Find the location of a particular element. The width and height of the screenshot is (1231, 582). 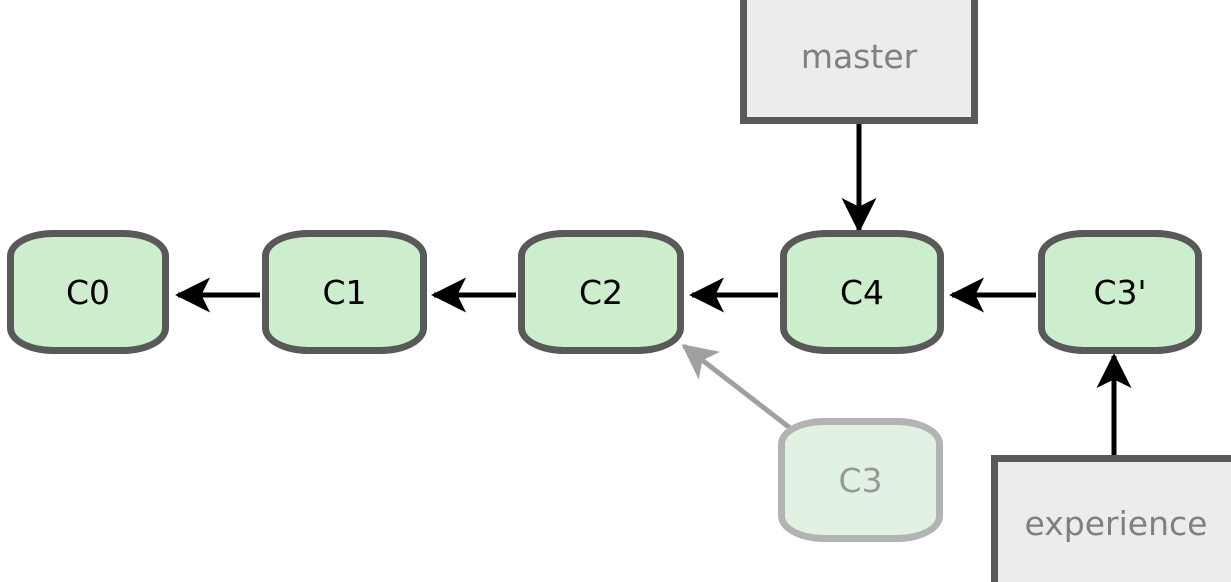

branch-ref-label: master is located at coordinates (859, 56).